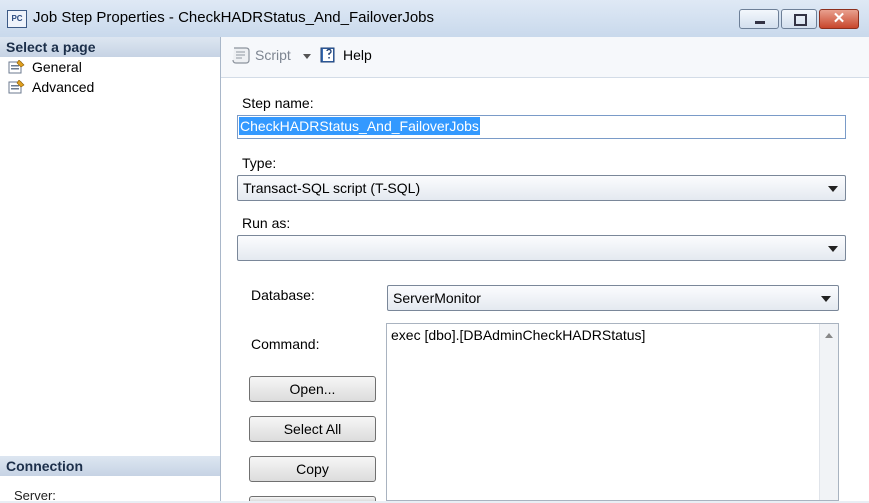  I want to click on sidebar-item-label: Advanced, so click(63, 87).